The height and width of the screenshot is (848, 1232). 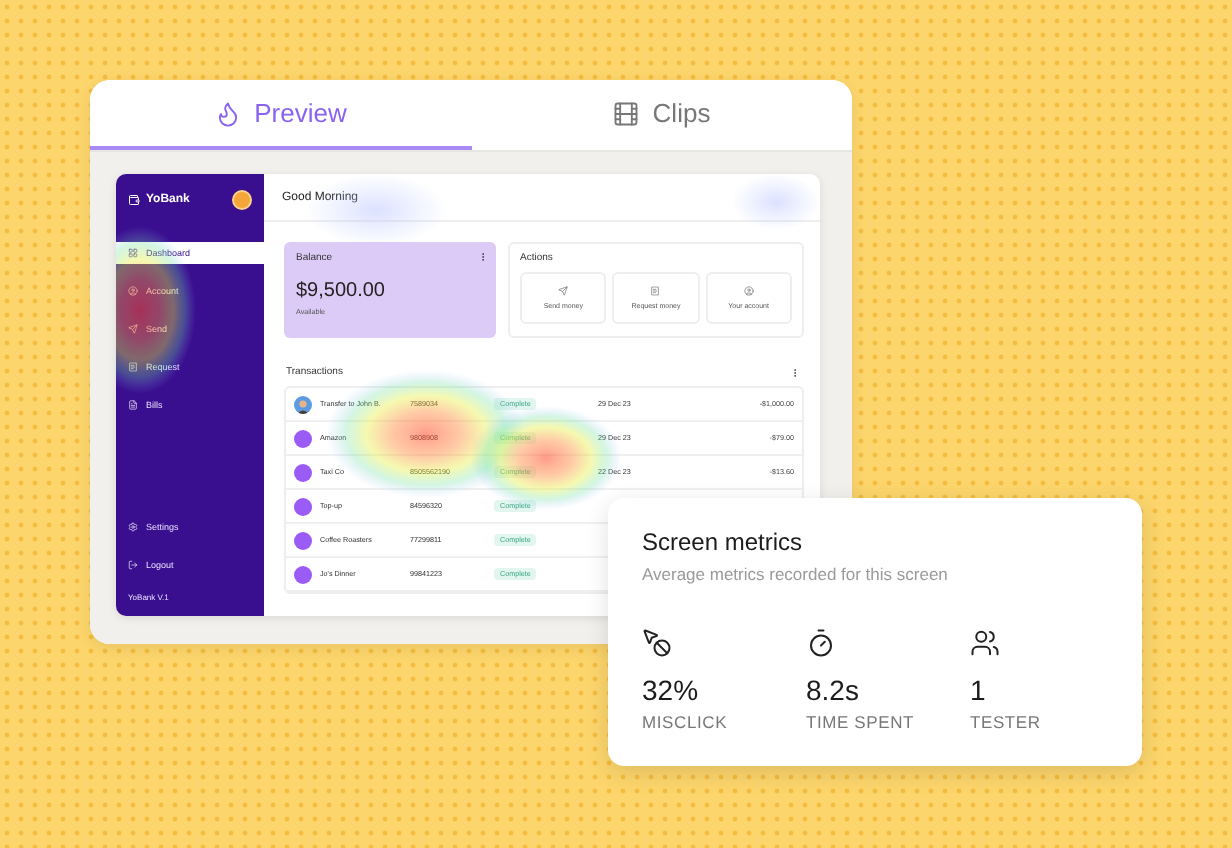 I want to click on settings-icon, so click(x=133, y=527).